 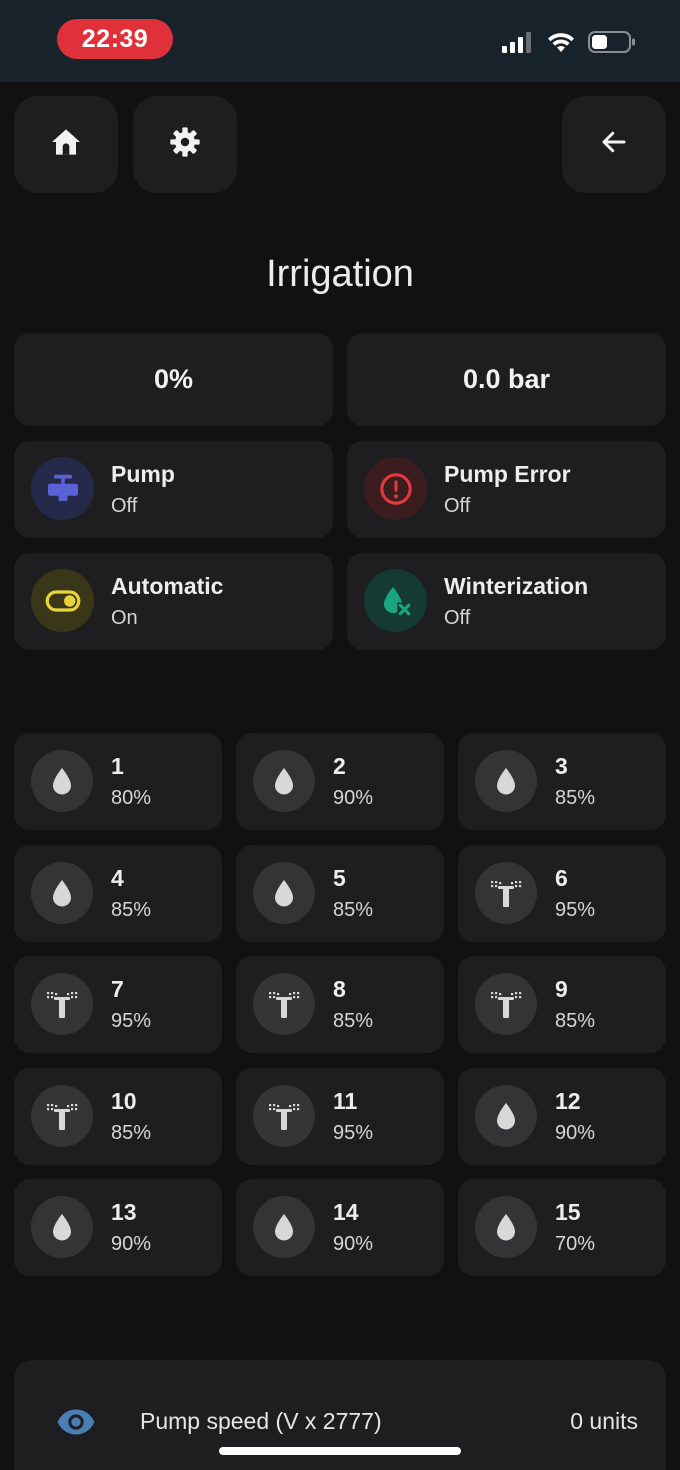 What do you see at coordinates (612, 44) in the screenshot?
I see `battery-icon` at bounding box center [612, 44].